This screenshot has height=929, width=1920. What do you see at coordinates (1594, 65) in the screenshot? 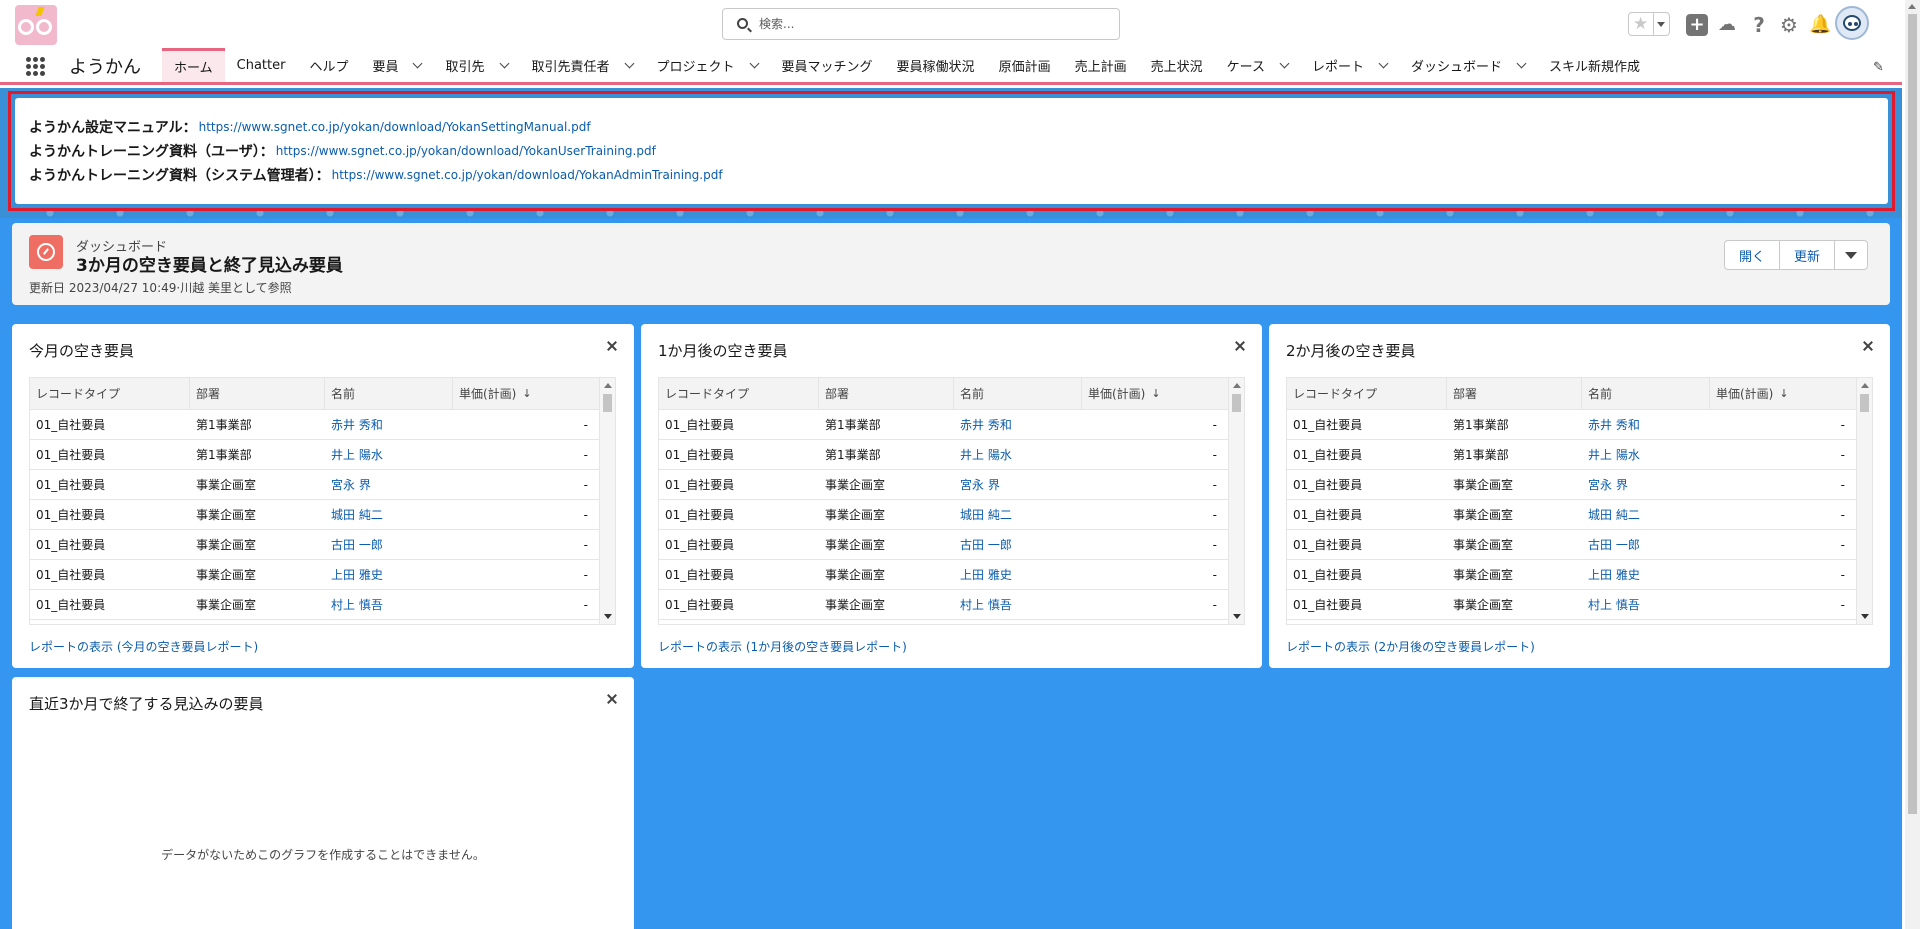
I see `tab-15: スキル新規作成` at bounding box center [1594, 65].